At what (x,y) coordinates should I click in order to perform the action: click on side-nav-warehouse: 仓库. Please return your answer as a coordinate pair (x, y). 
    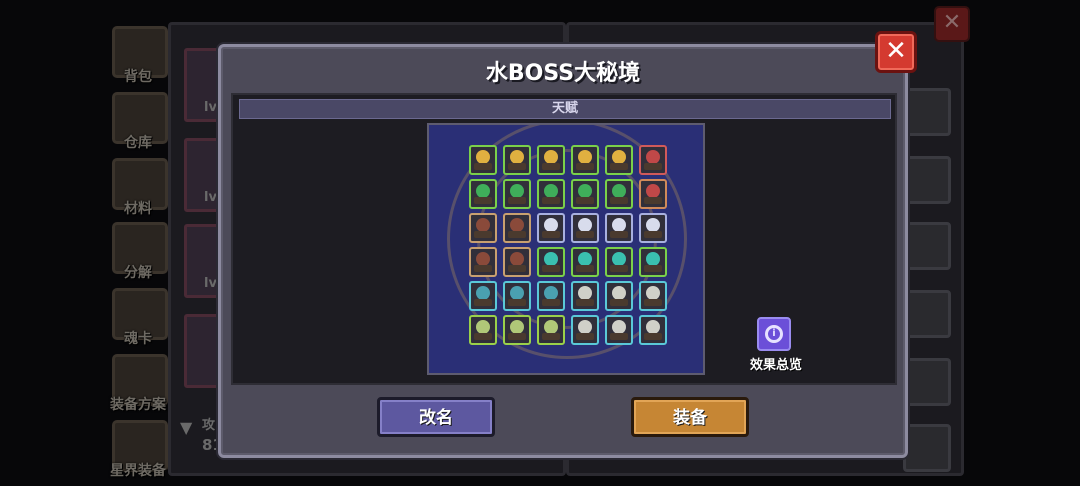
    Looking at the image, I should click on (138, 120).